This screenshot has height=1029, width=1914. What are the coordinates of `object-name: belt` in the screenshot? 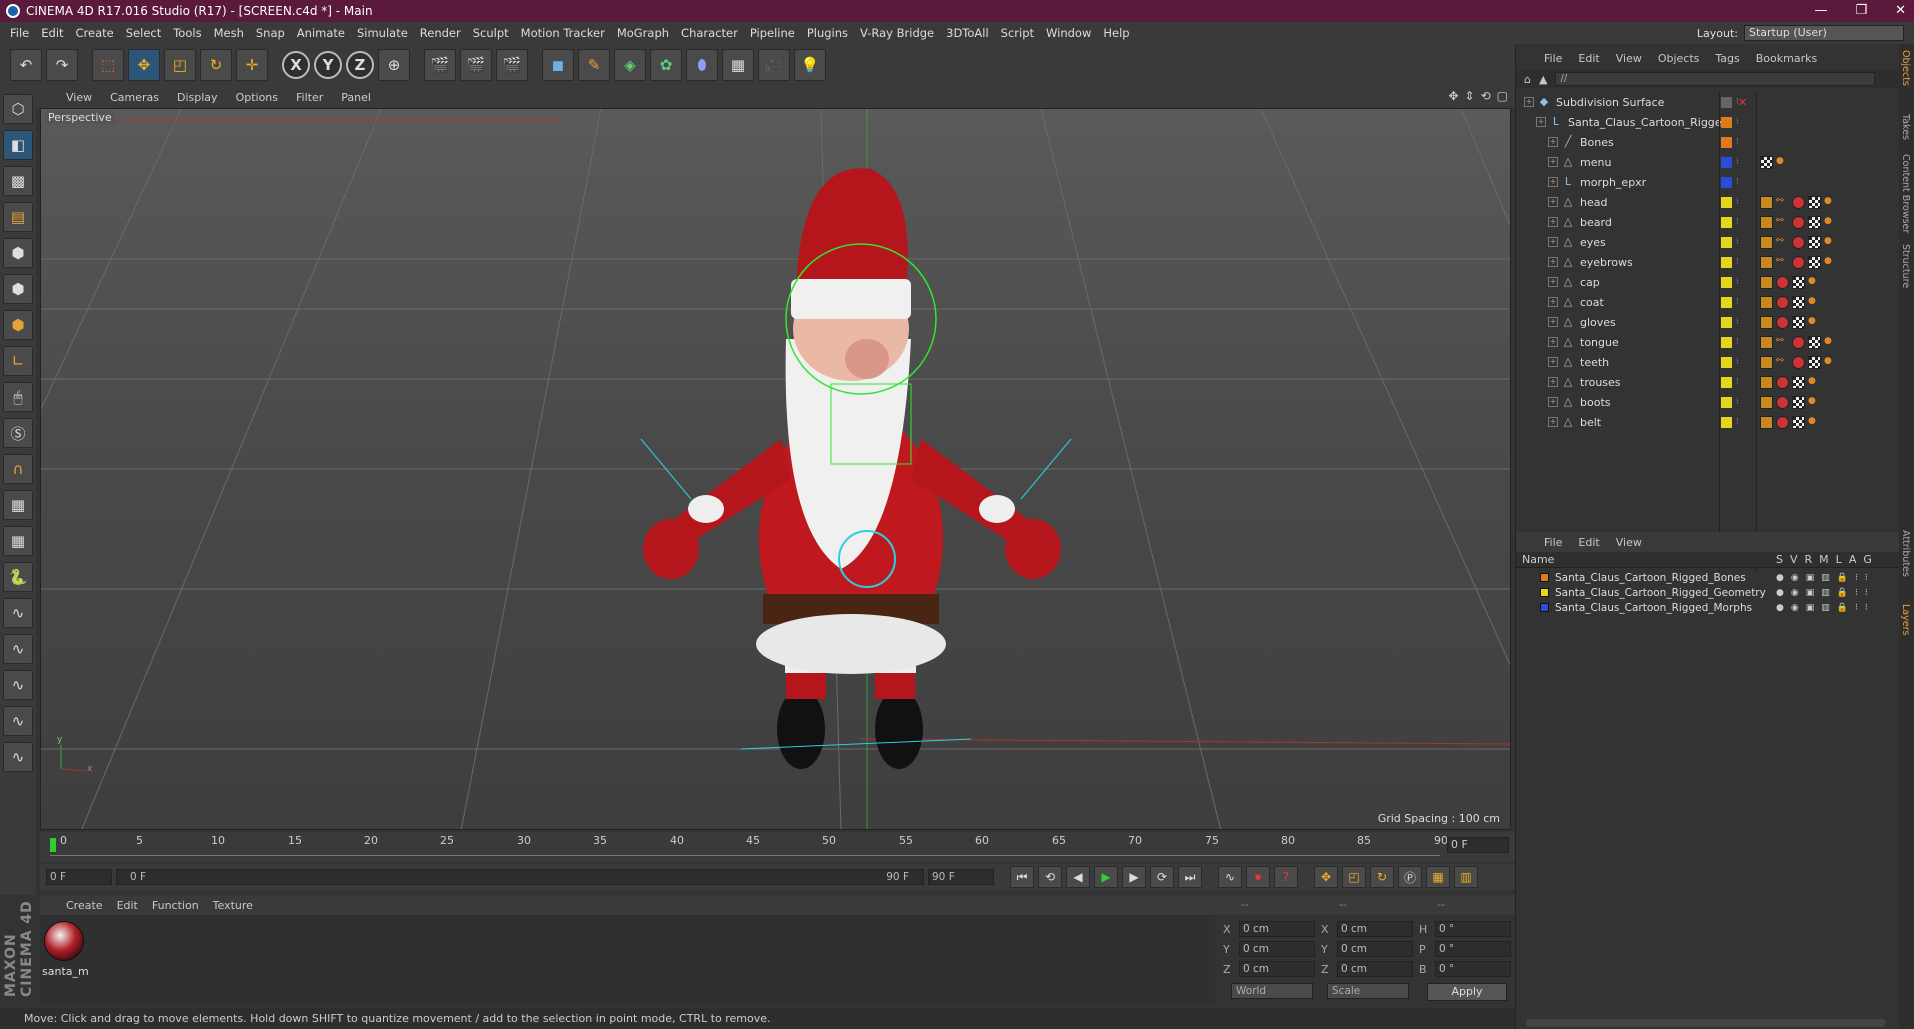 It's located at (1590, 422).